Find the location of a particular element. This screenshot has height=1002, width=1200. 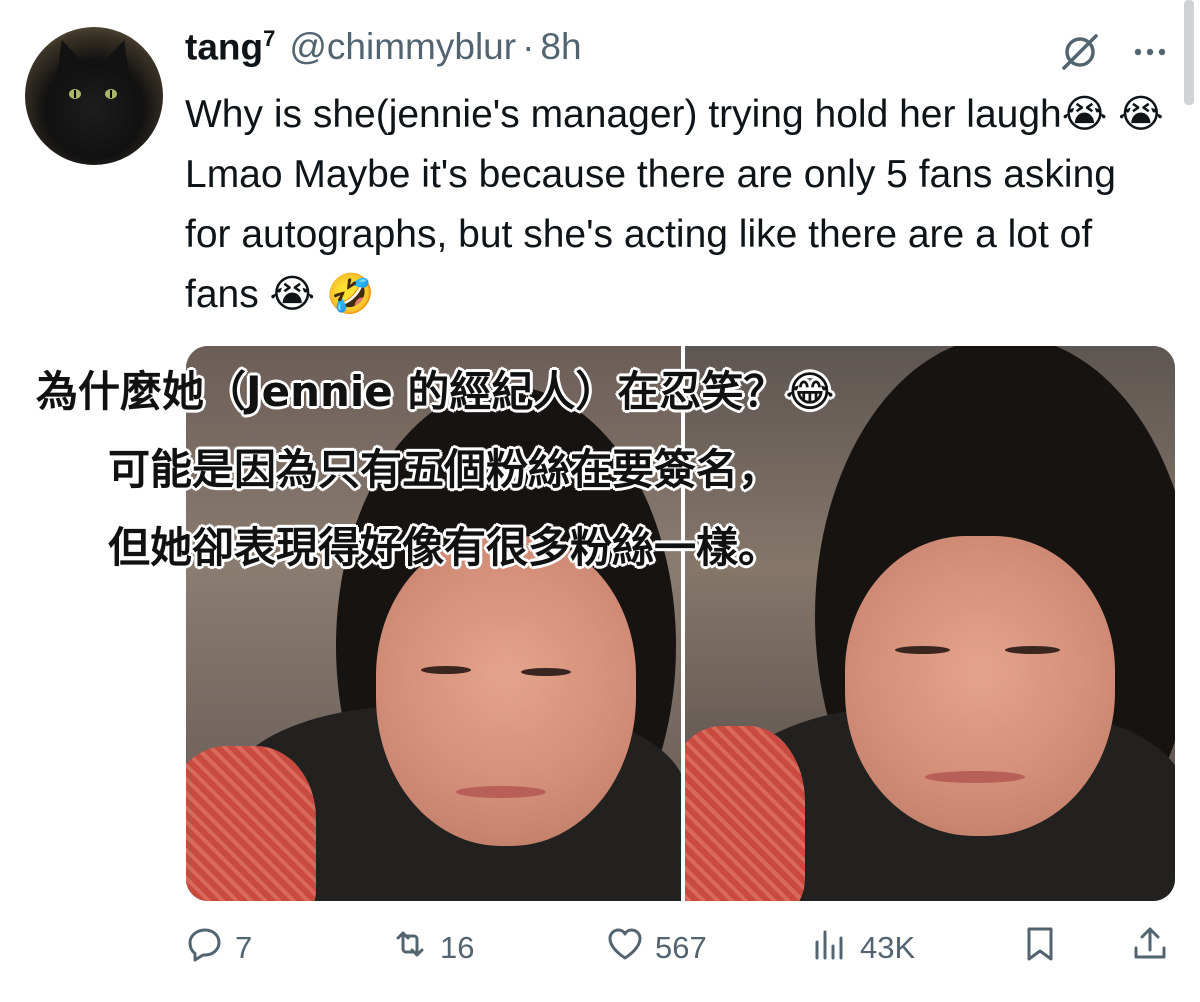

reply-count: 7 is located at coordinates (244, 947).